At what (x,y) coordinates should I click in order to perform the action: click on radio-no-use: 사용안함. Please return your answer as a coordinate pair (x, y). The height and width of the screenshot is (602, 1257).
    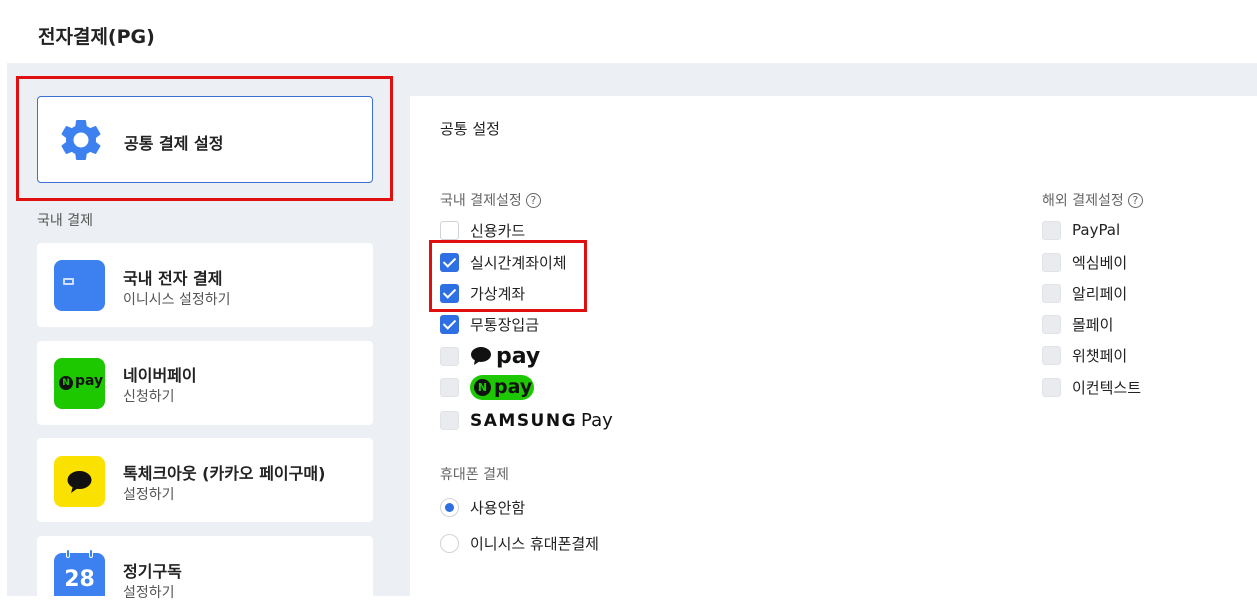
    Looking at the image, I should click on (482, 507).